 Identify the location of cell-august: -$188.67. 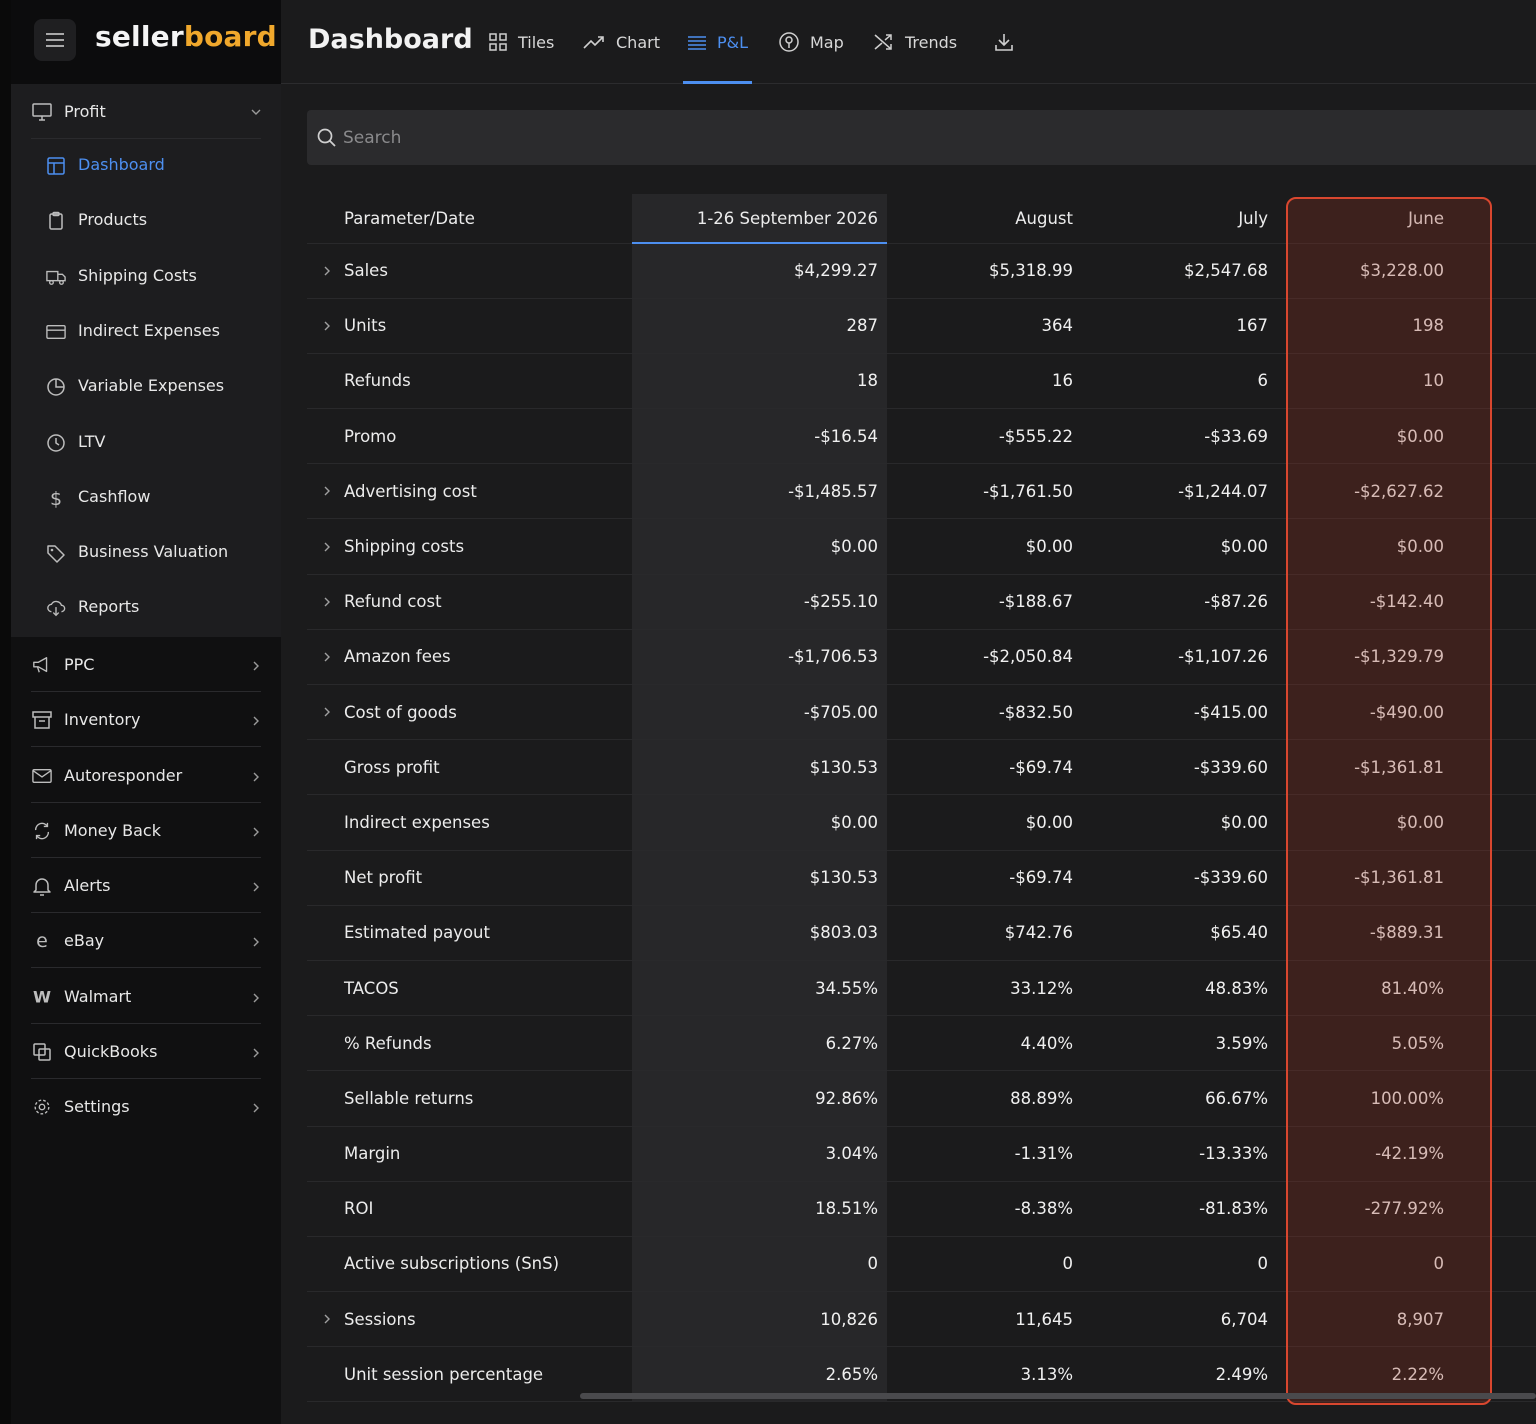
(984, 602).